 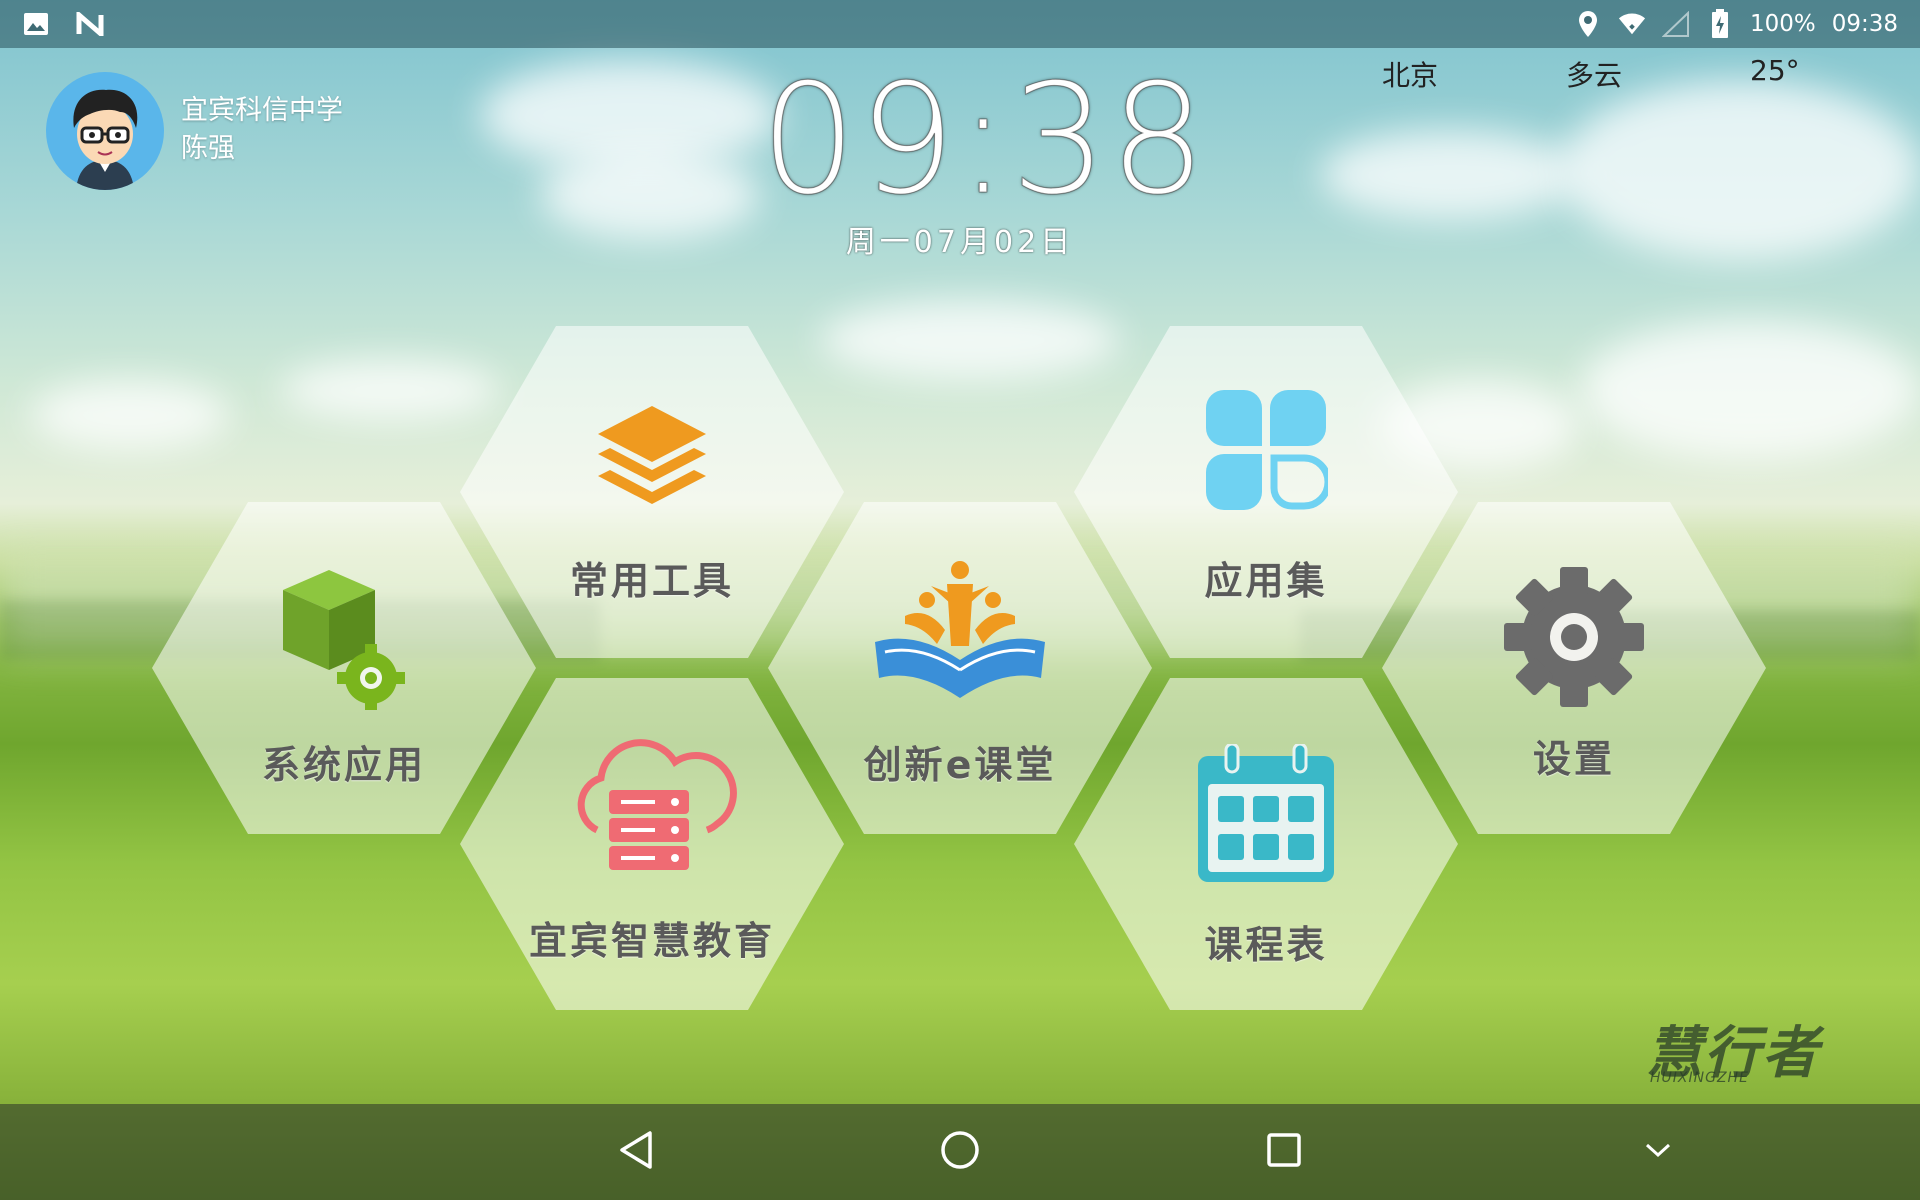 What do you see at coordinates (208, 148) in the screenshot?
I see `user-name: 陈强` at bounding box center [208, 148].